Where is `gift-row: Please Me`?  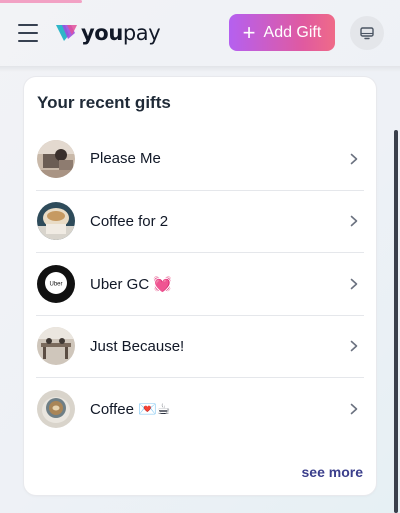 gift-row: Please Me is located at coordinates (200, 159).